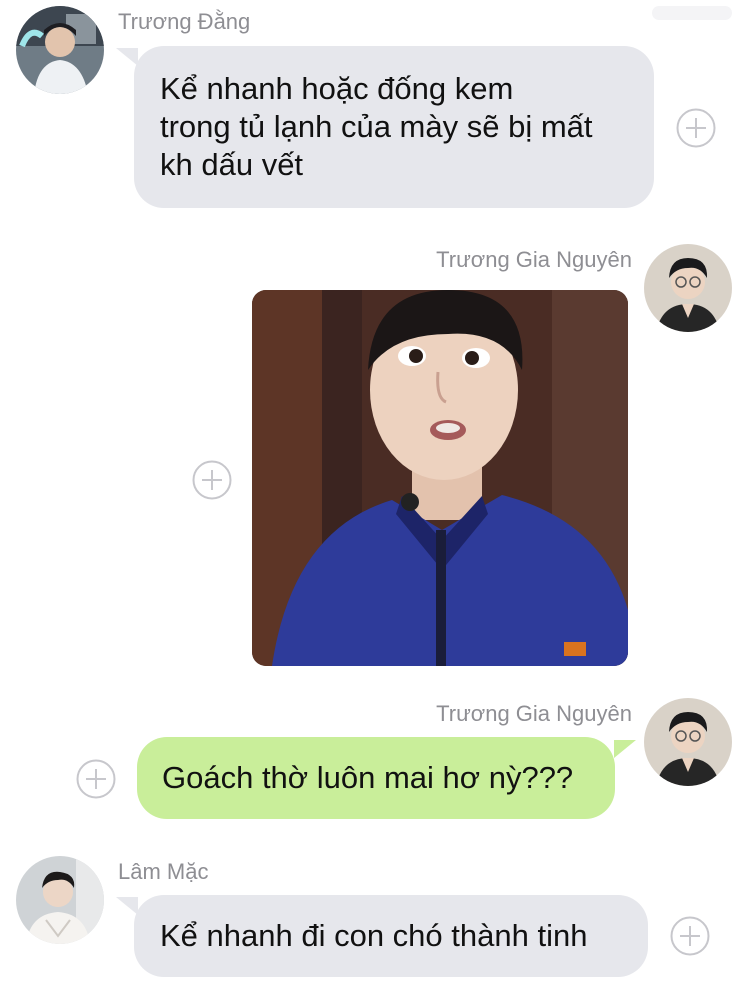 The width and height of the screenshot is (750, 993). I want to click on message-text-line: trong tủ lạnh của mày sẽ bị mất, so click(376, 126).